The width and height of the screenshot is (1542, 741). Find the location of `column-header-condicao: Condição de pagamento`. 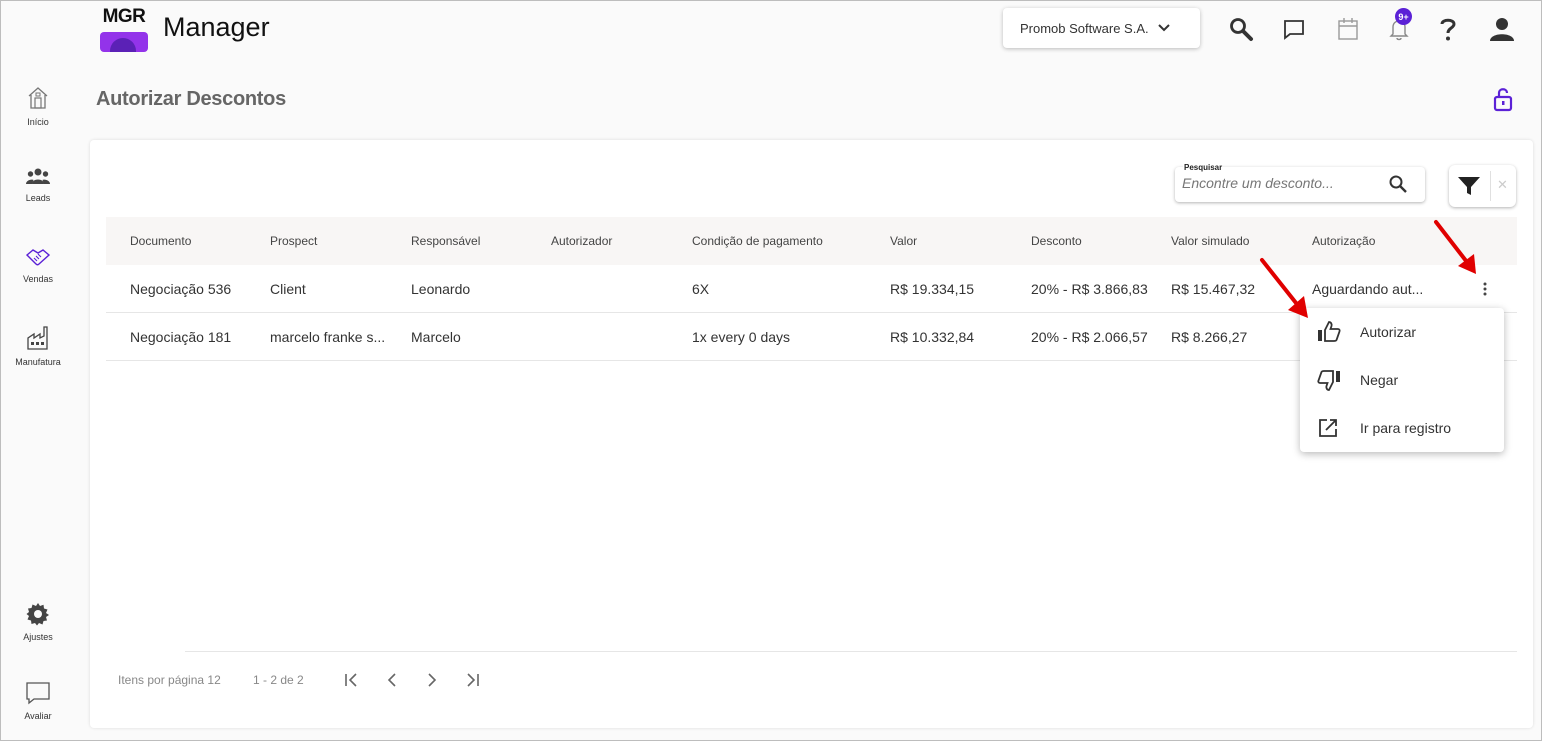

column-header-condicao: Condição de pagamento is located at coordinates (757, 241).